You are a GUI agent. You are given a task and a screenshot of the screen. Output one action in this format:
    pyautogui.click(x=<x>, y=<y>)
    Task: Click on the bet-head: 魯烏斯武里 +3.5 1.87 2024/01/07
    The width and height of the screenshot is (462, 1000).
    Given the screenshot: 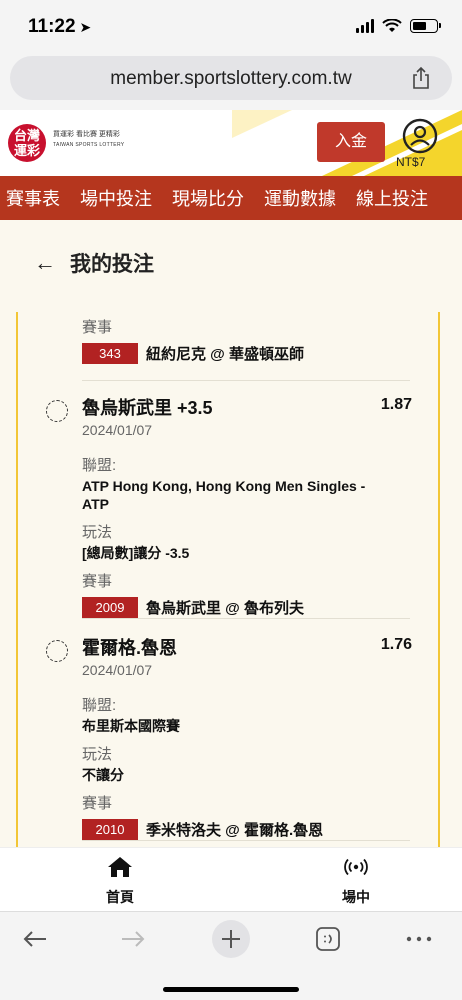 What is the action you would take?
    pyautogui.click(x=247, y=416)
    